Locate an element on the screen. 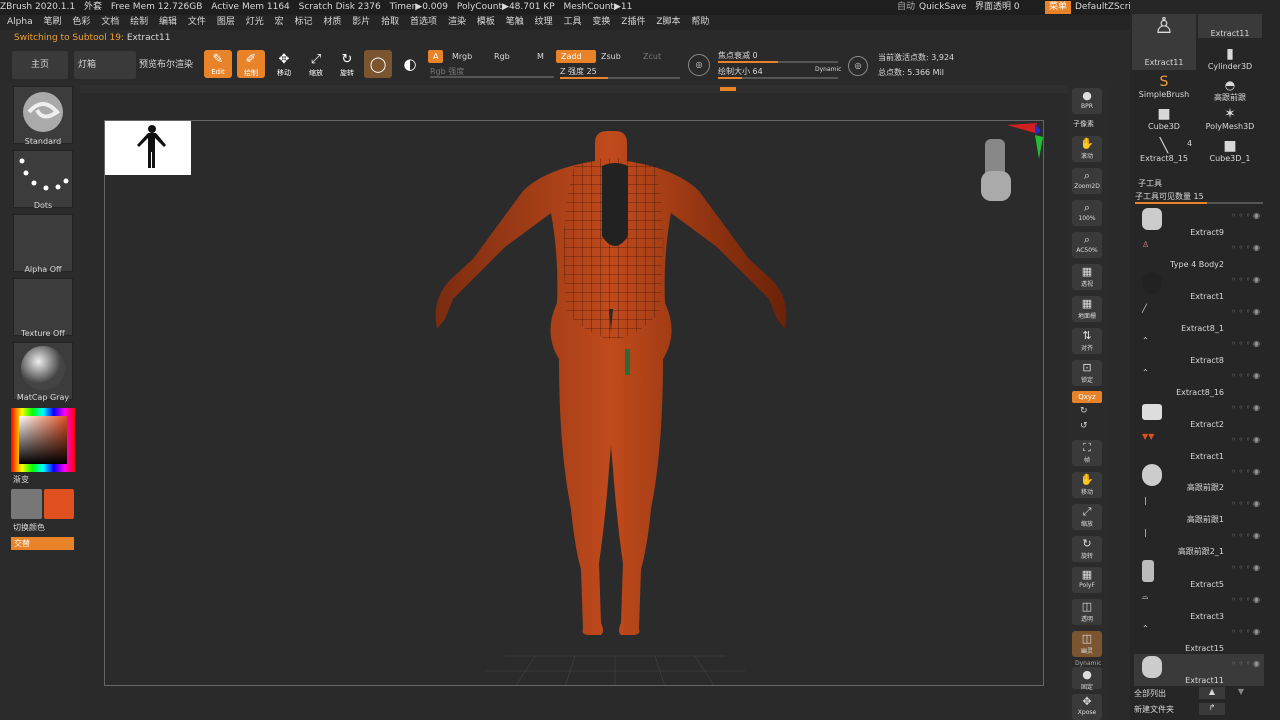 Image resolution: width=1280 pixels, height=720 pixels. rgb-intensity-slider is located at coordinates (492, 77).